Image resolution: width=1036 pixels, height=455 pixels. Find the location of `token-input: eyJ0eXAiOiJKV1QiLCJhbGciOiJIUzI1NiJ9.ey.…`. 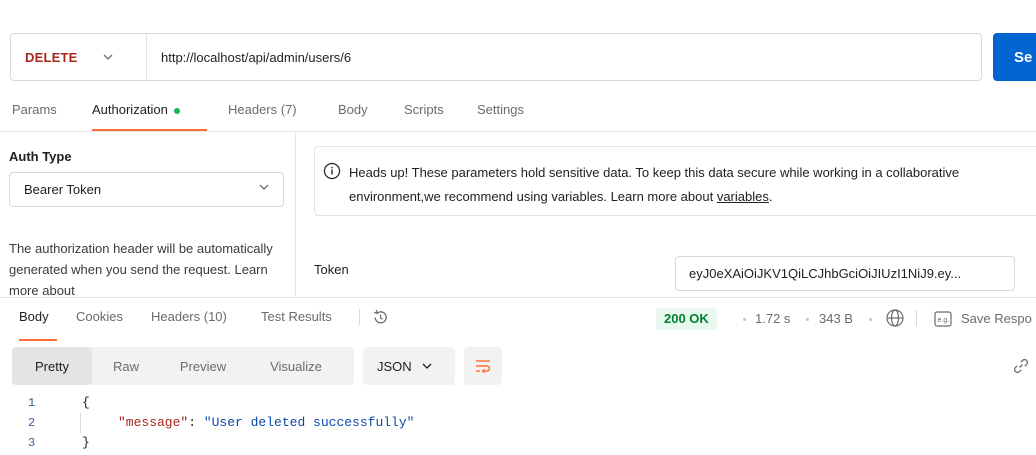

token-input: eyJ0eXAiOiJKV1QiLCJhbGciOiJIUzI1NiJ9.ey.… is located at coordinates (845, 273).